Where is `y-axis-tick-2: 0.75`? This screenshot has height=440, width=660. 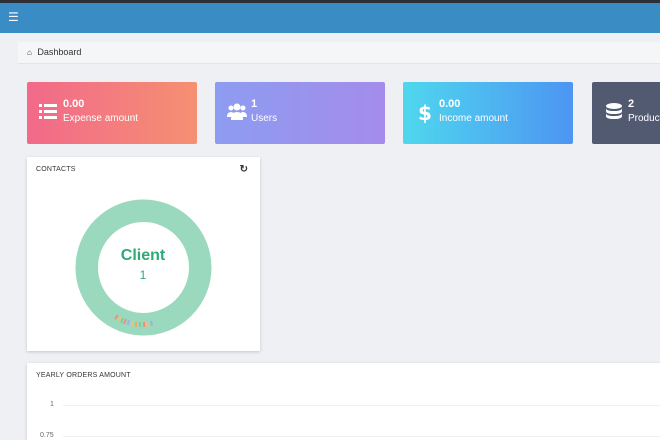 y-axis-tick-2: 0.75 is located at coordinates (47, 435).